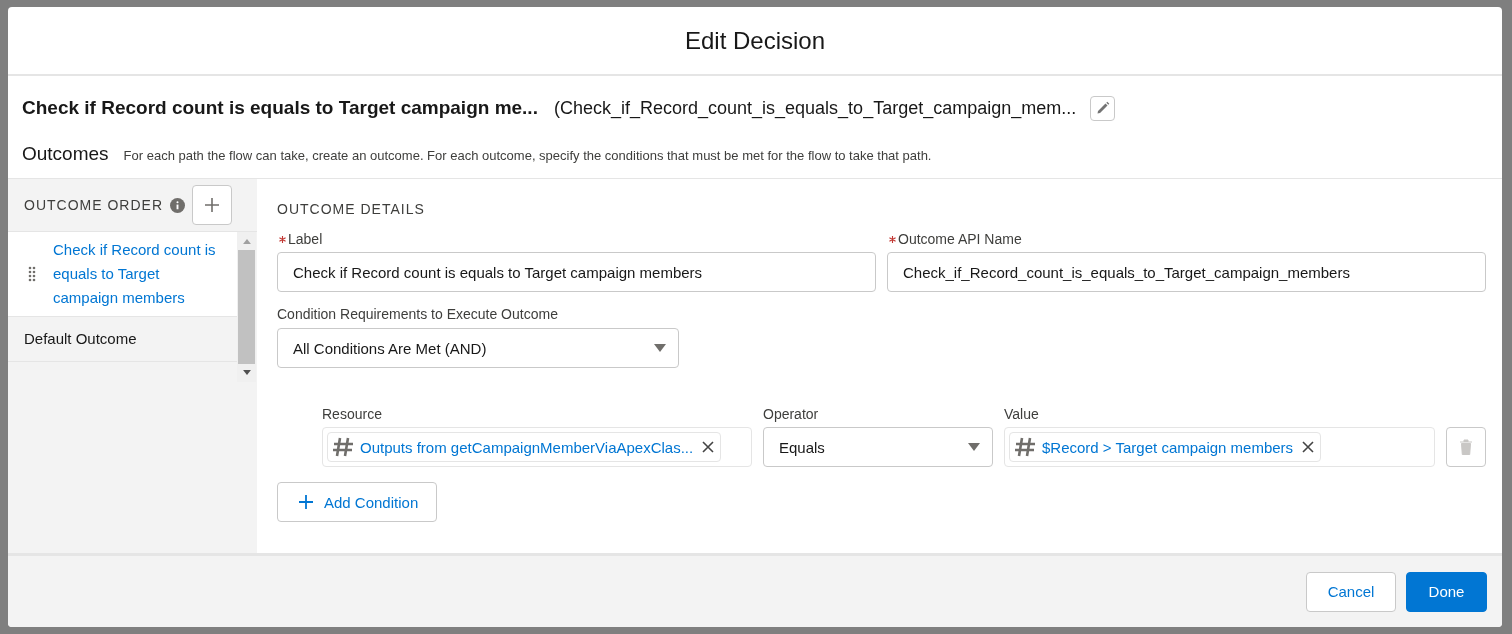 The width and height of the screenshot is (1512, 634). I want to click on edit-button, so click(1103, 108).